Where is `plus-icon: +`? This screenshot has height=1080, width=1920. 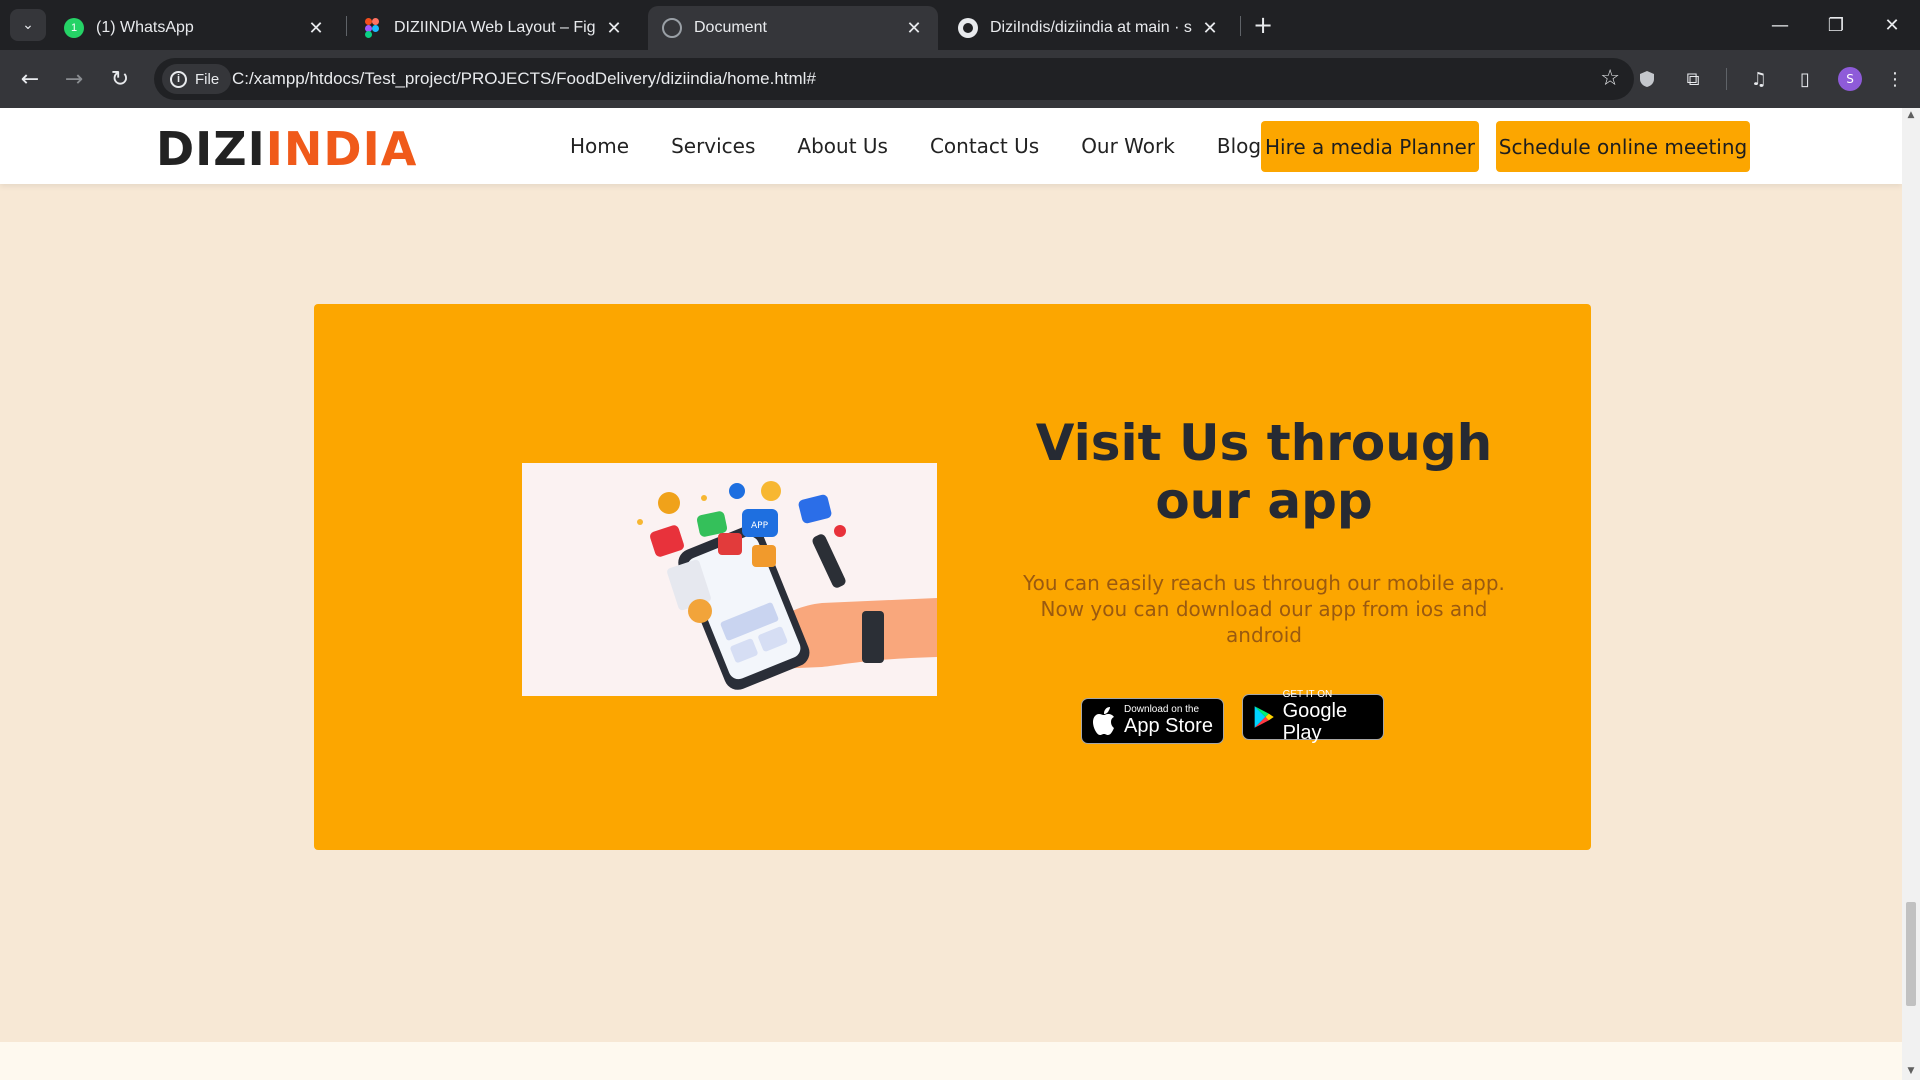
plus-icon: + is located at coordinates (1263, 25).